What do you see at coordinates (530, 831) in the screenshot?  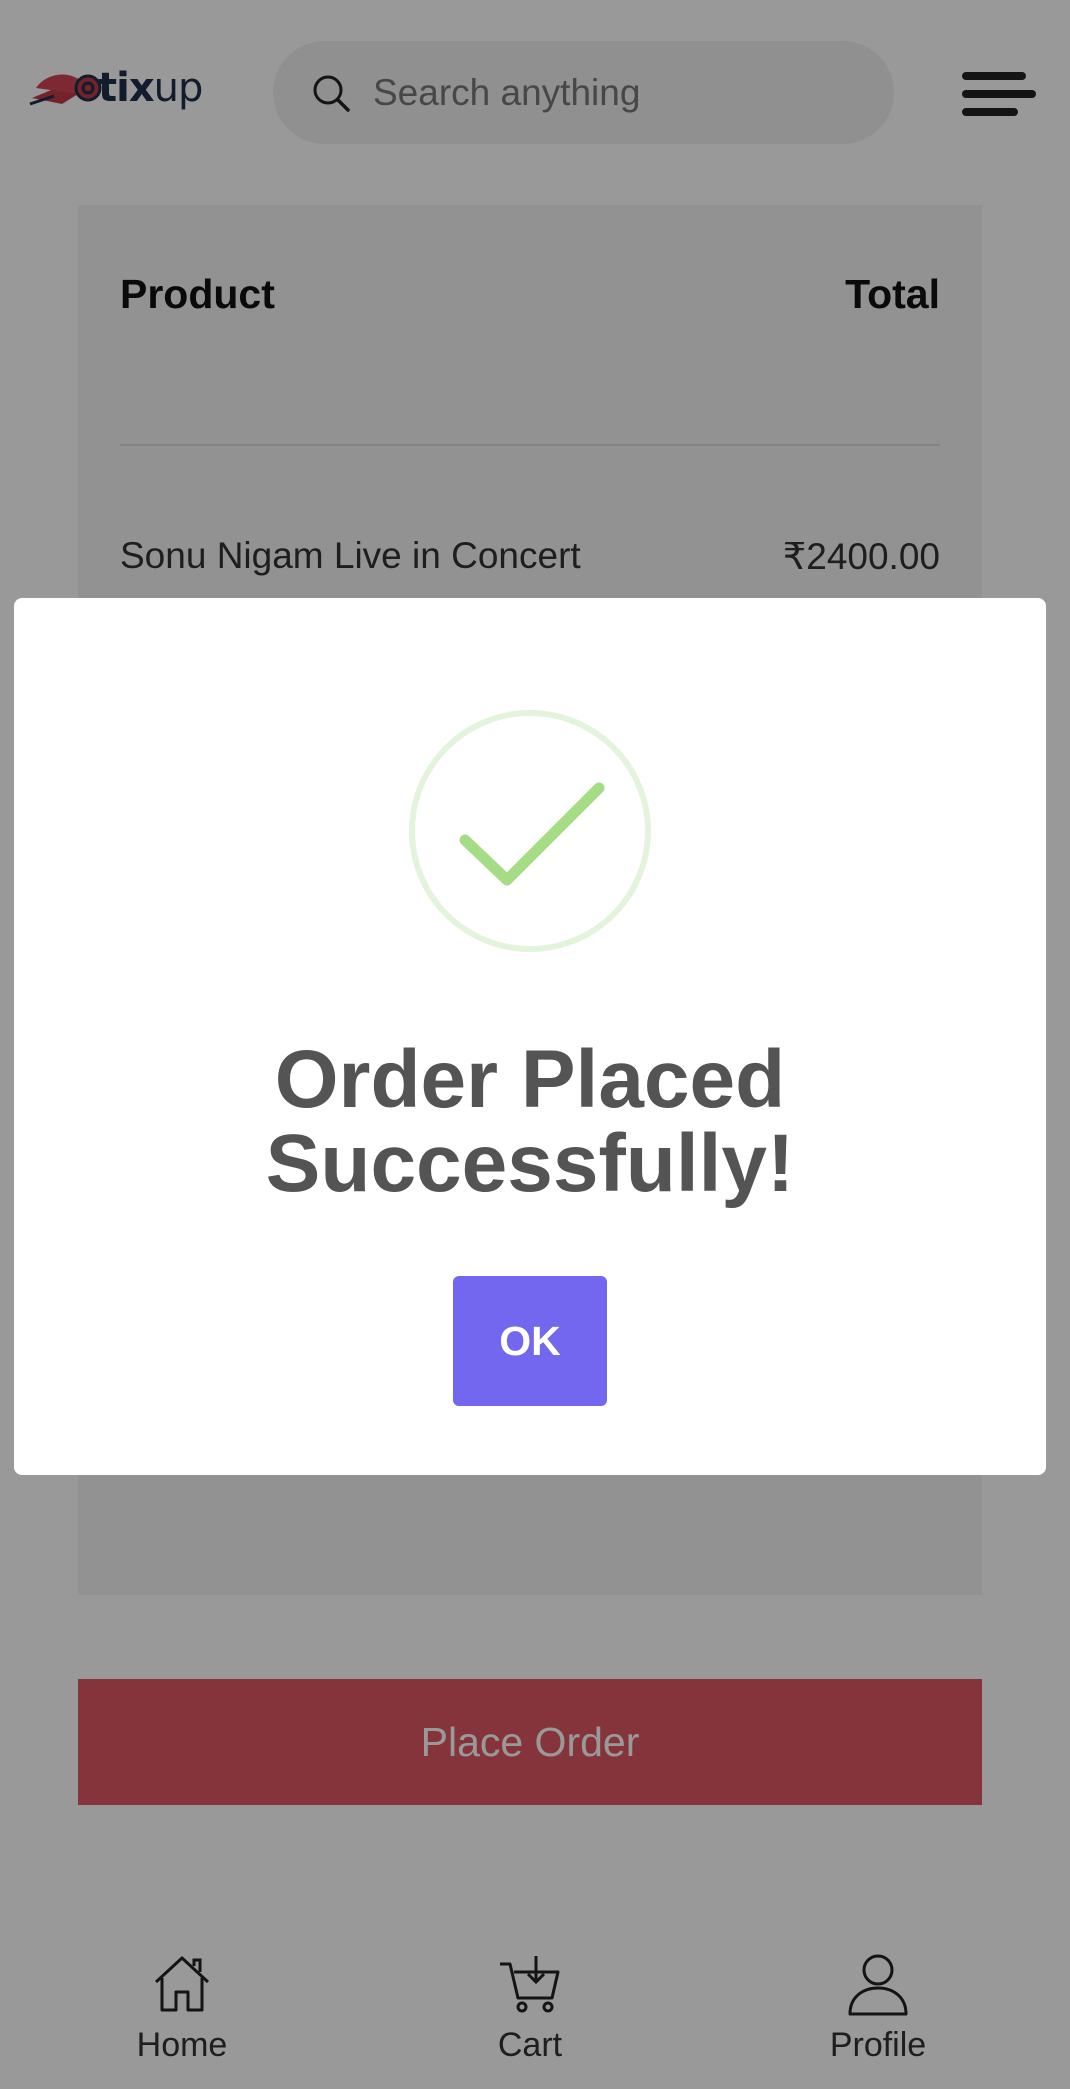 I see `check-circle-icon` at bounding box center [530, 831].